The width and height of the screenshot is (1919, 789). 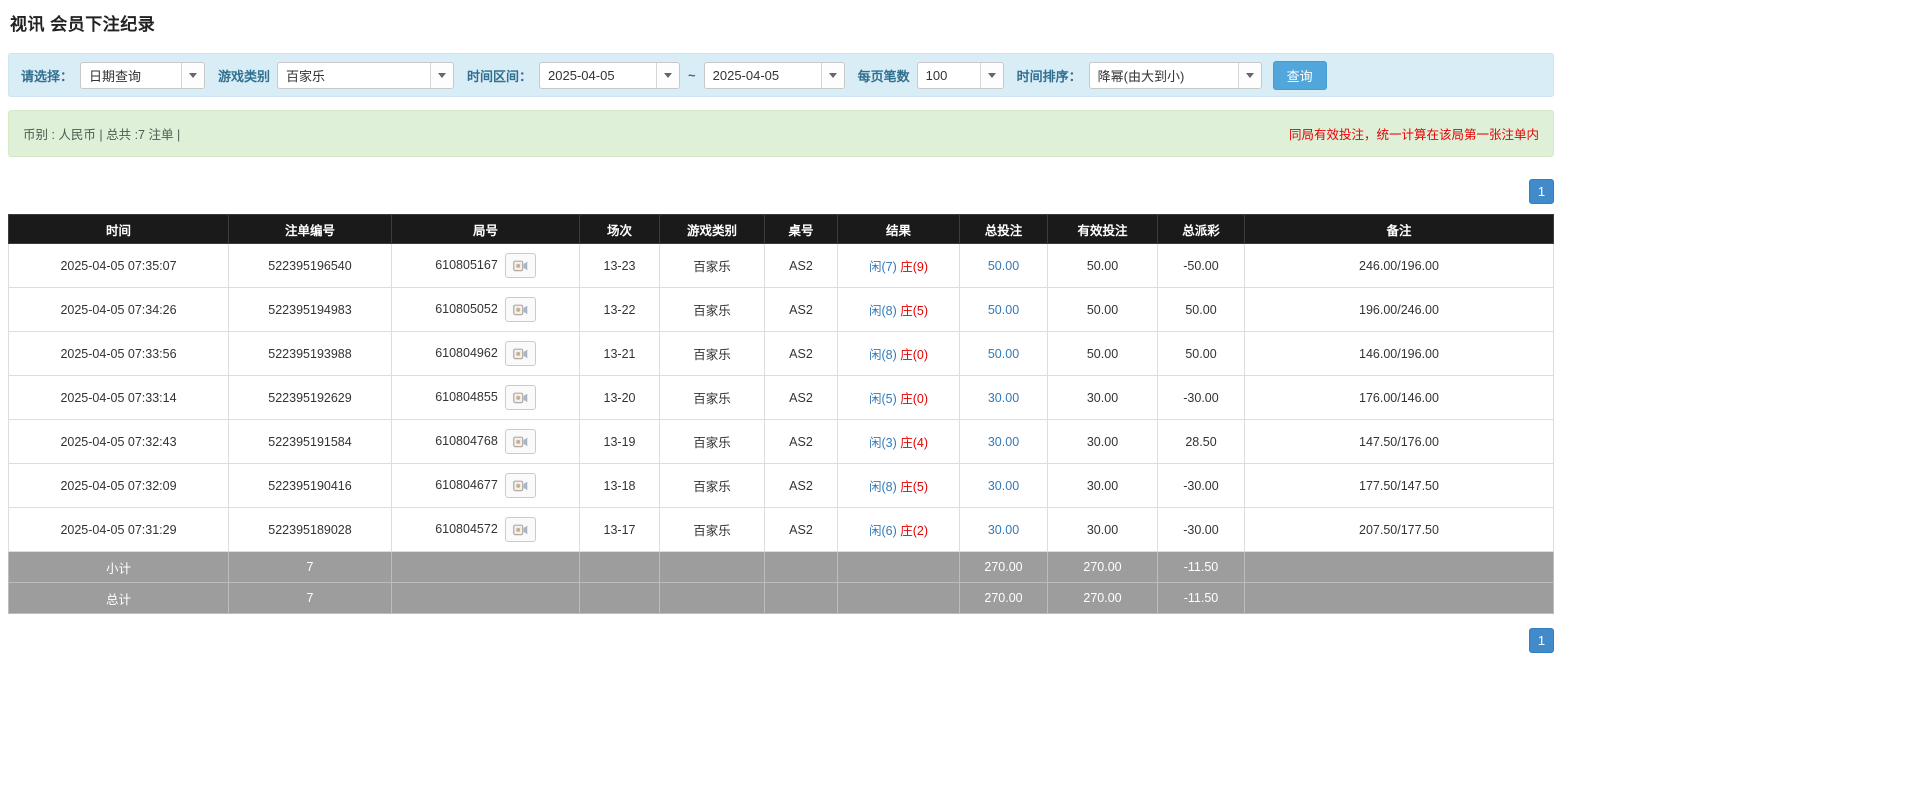 I want to click on result-player: 闲(7), so click(x=882, y=267).